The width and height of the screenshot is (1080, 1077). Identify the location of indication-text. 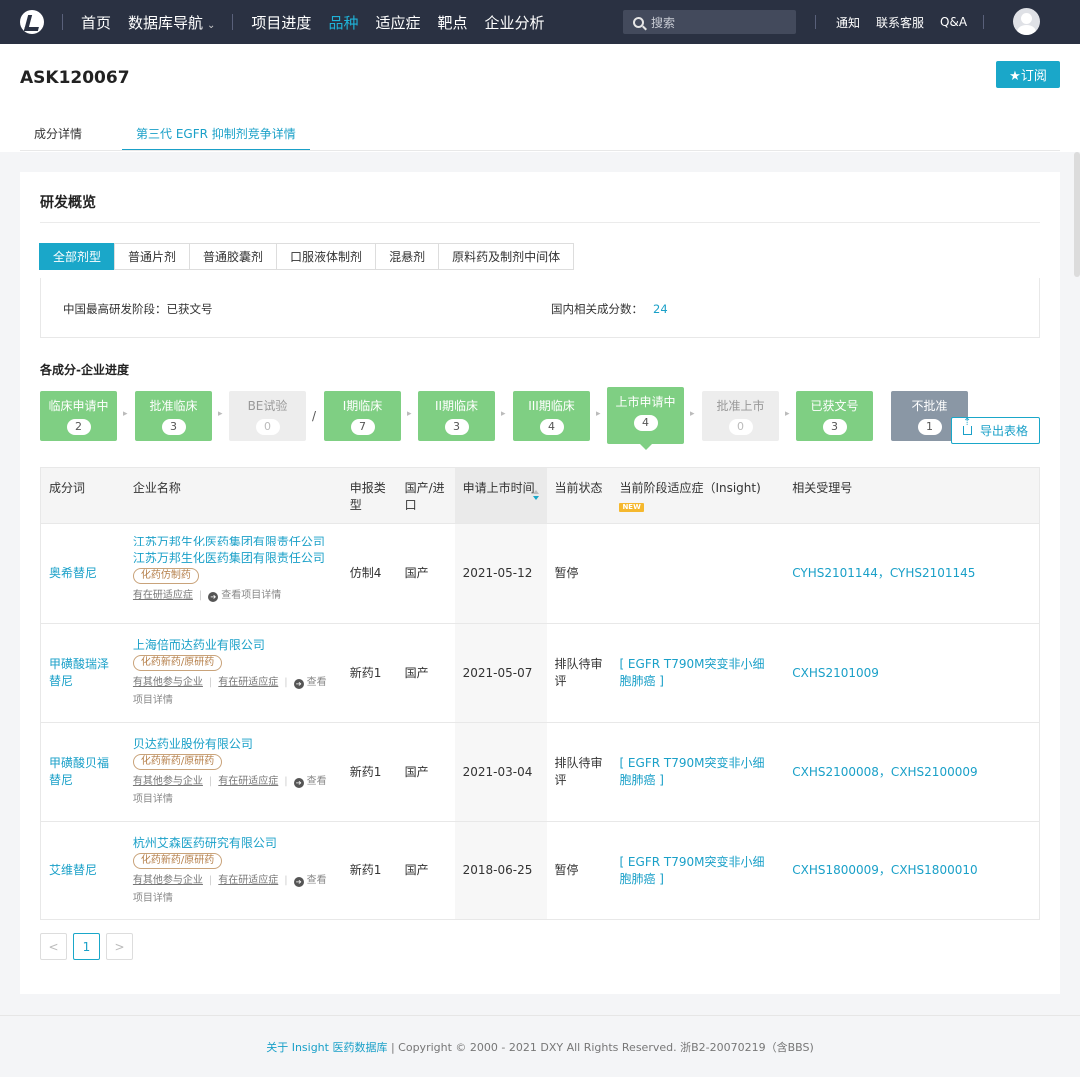
(697, 573).